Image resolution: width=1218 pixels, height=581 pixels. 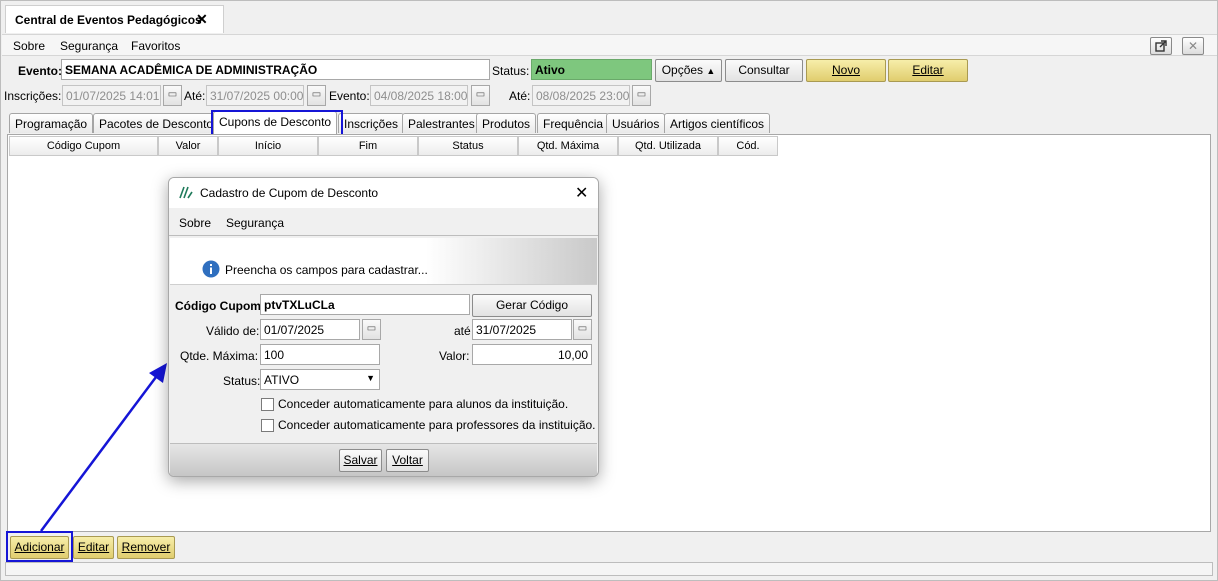 What do you see at coordinates (289, 193) in the screenshot?
I see `dialog-title: Cadastro de Cupom de Desconto` at bounding box center [289, 193].